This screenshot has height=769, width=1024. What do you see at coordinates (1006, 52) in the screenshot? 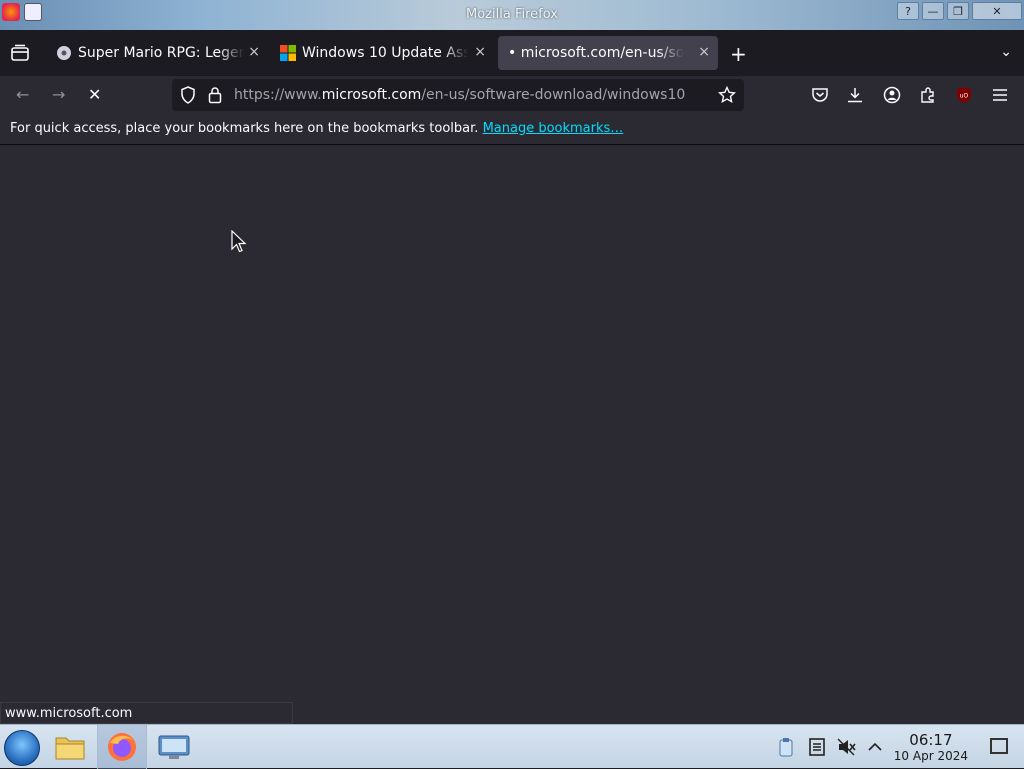
I see `list-all-tabs-button: ⌄` at bounding box center [1006, 52].